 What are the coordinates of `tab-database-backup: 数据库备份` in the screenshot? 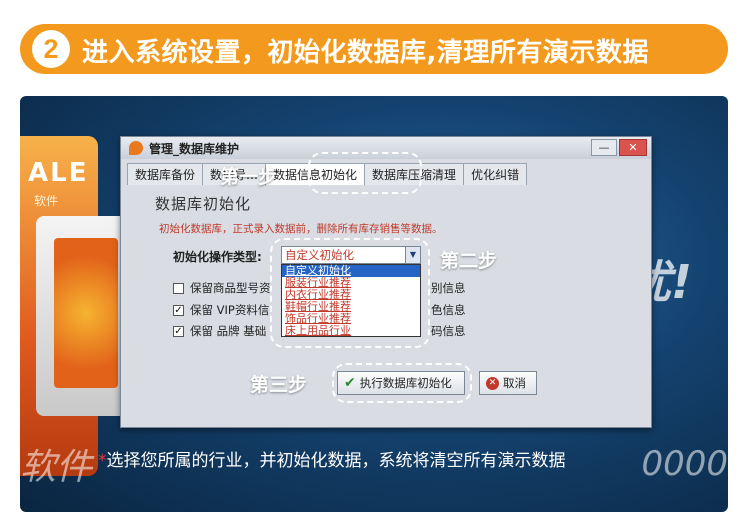 It's located at (165, 174).